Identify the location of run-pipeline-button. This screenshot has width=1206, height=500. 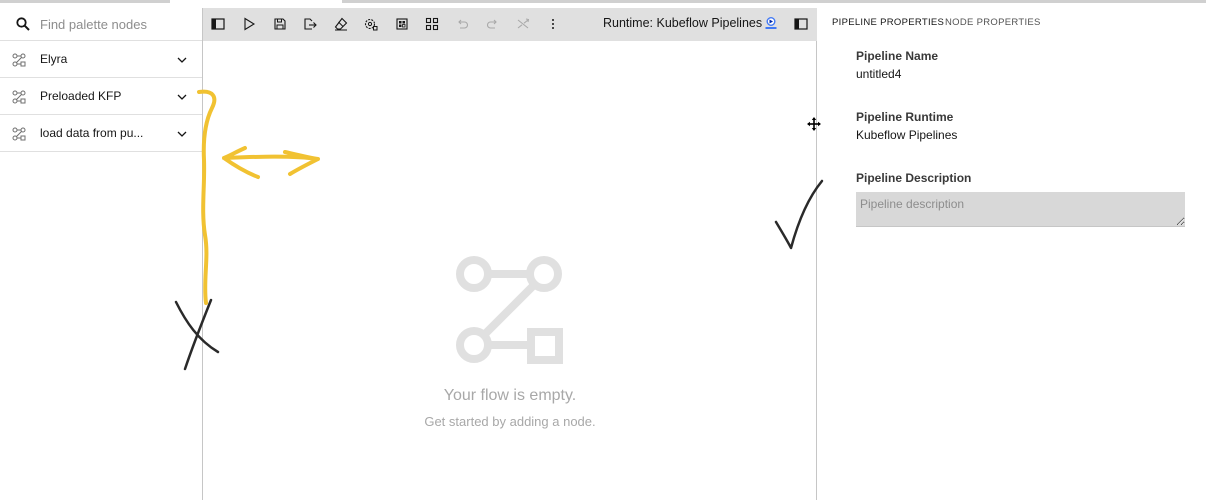
(249, 24).